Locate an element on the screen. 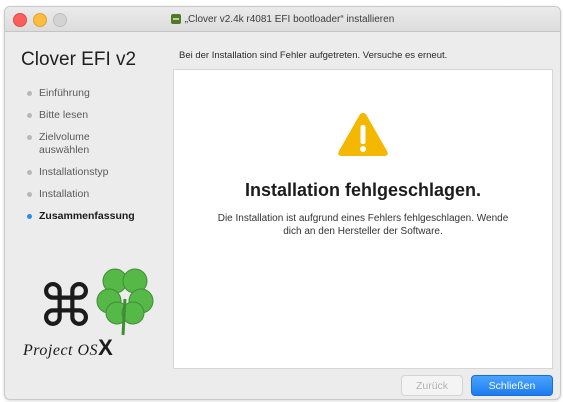 The height and width of the screenshot is (402, 563). step-label: Zielvolume auswählen is located at coordinates (64, 143).